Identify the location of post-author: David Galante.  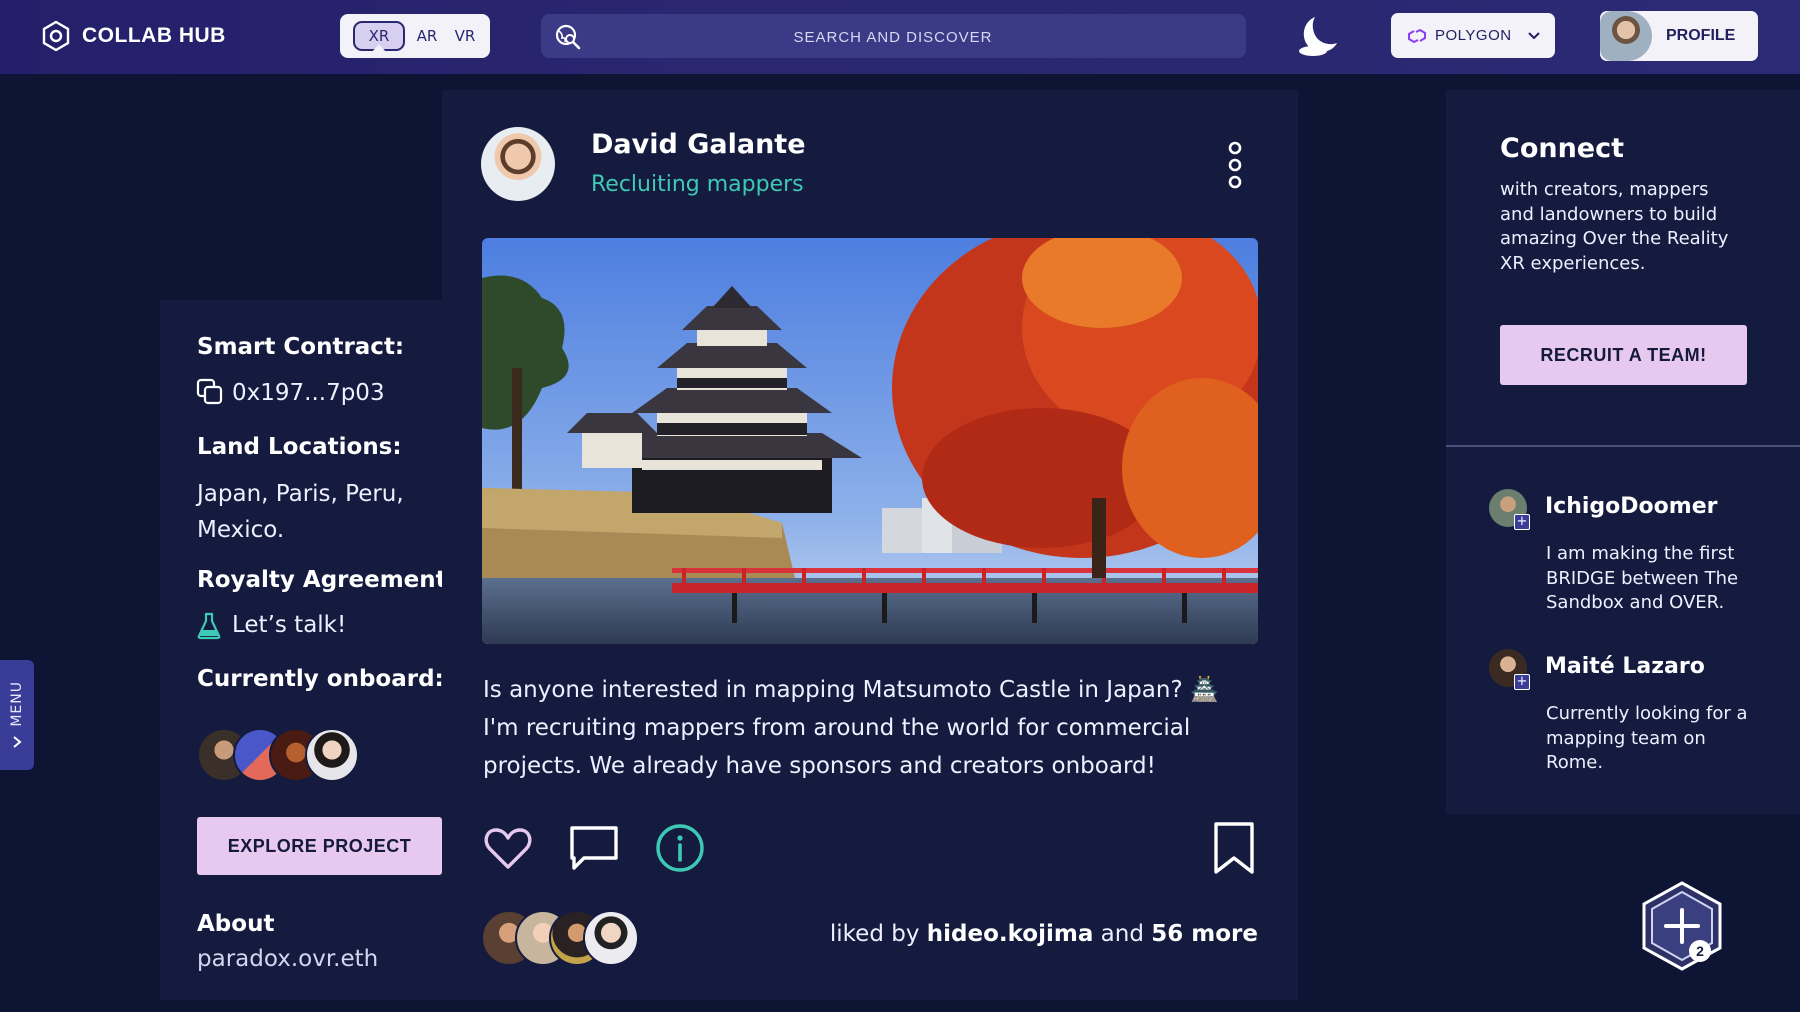
(698, 144).